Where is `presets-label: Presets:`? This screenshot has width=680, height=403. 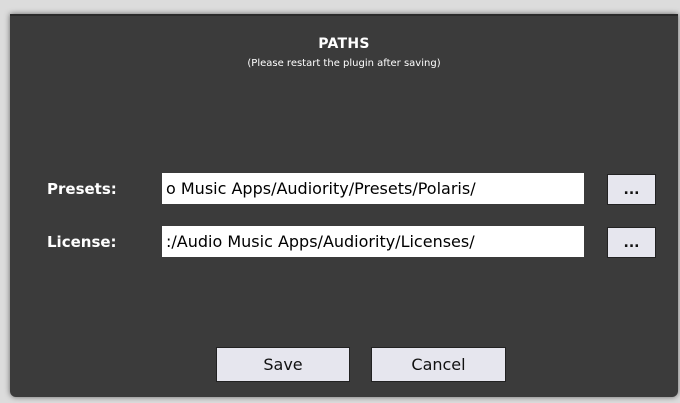 presets-label: Presets: is located at coordinates (82, 189).